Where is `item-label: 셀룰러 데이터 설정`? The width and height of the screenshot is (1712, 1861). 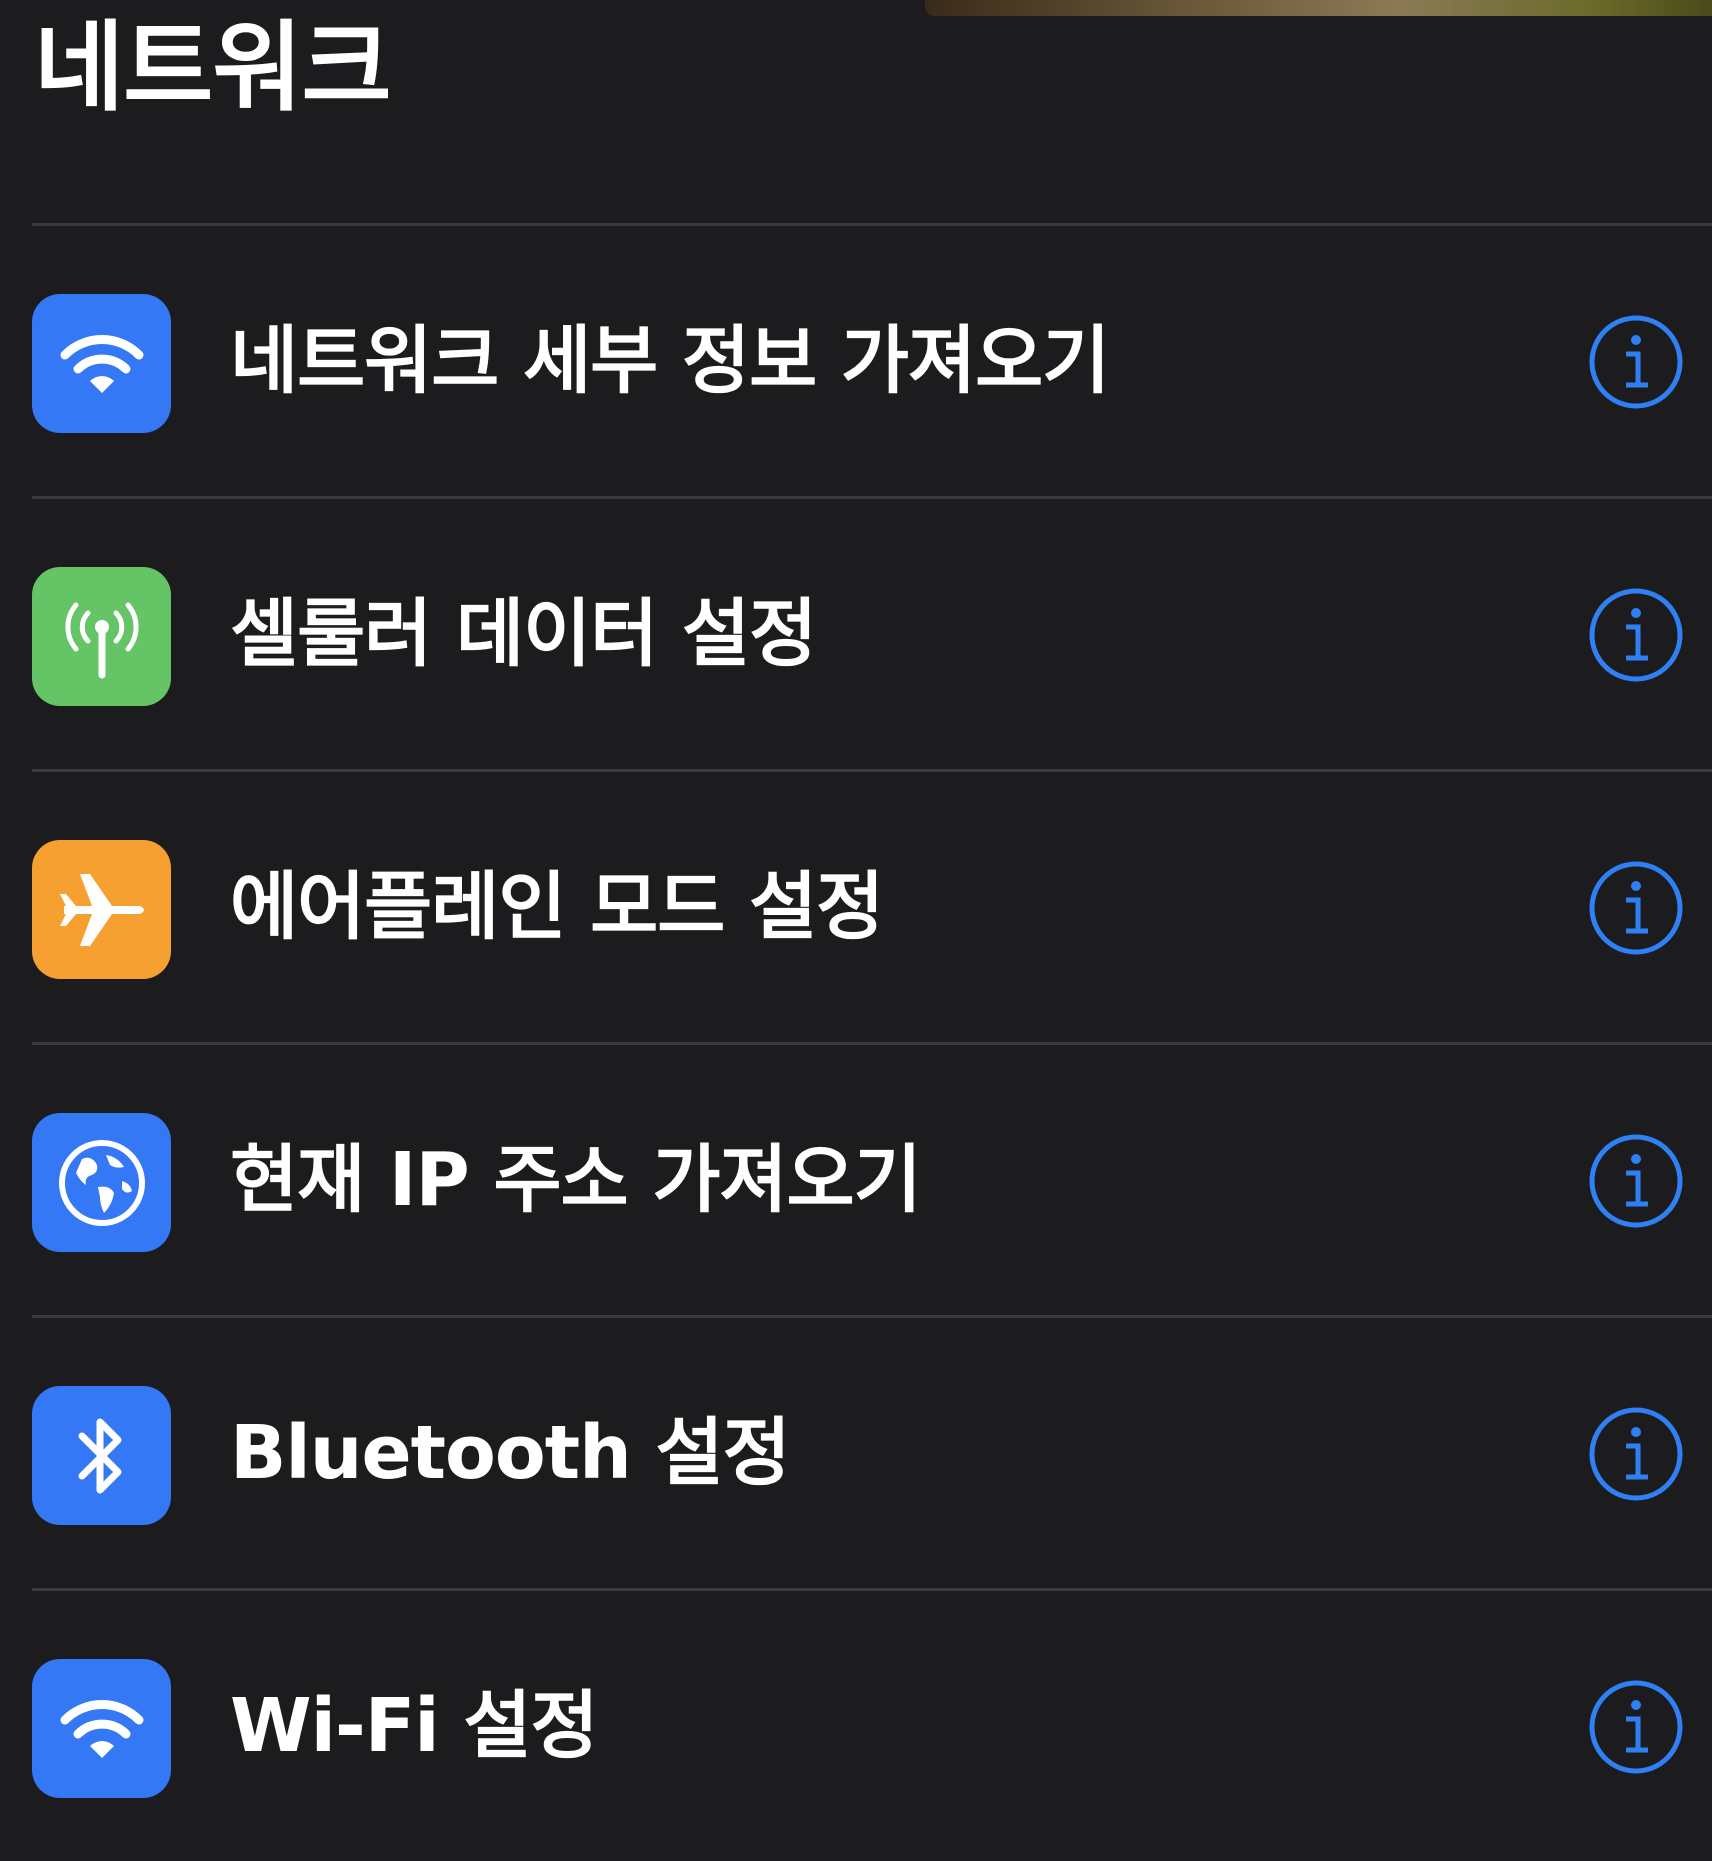
item-label: 셀룰러 데이터 설정 is located at coordinates (523, 634).